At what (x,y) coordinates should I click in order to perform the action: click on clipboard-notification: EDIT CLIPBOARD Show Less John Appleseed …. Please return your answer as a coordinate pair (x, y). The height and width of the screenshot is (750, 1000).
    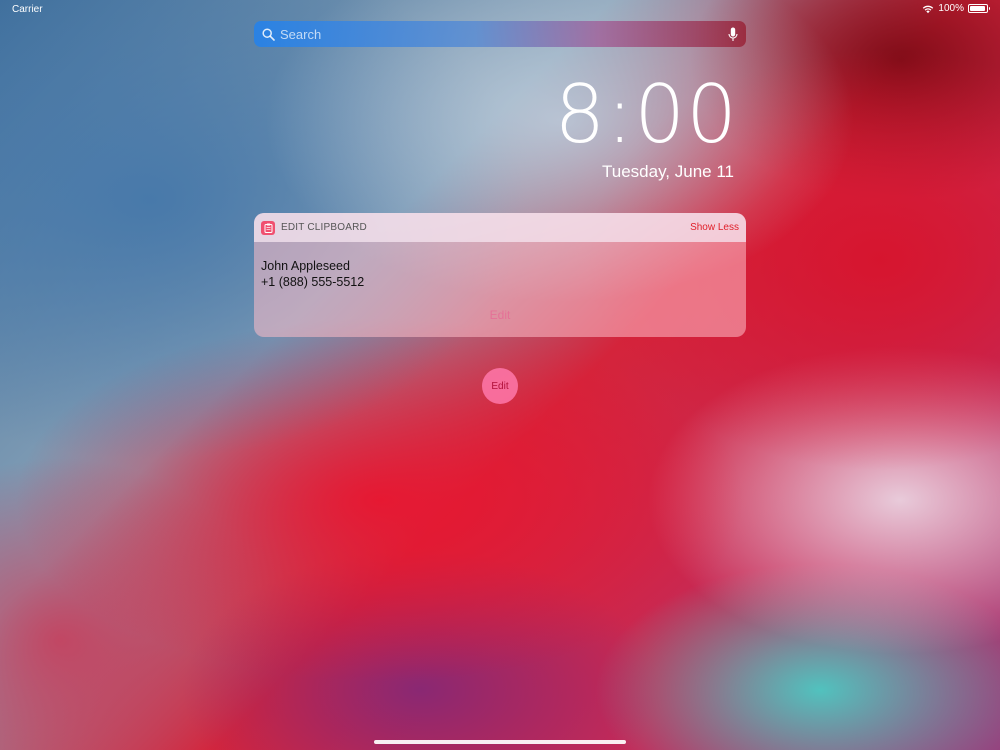
    Looking at the image, I should click on (500, 275).